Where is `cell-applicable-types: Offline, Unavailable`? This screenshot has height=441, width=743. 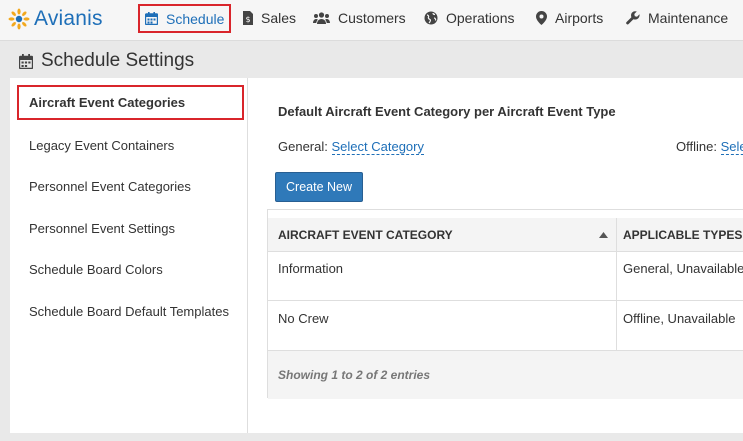
cell-applicable-types: Offline, Unavailable is located at coordinates (679, 318).